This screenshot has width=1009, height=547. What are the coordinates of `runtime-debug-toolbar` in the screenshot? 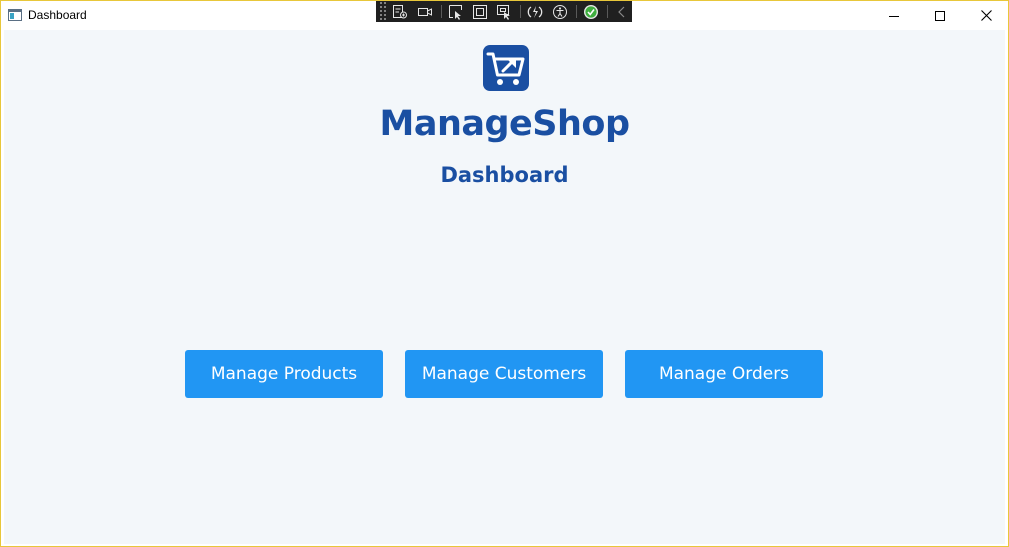 It's located at (504, 11).